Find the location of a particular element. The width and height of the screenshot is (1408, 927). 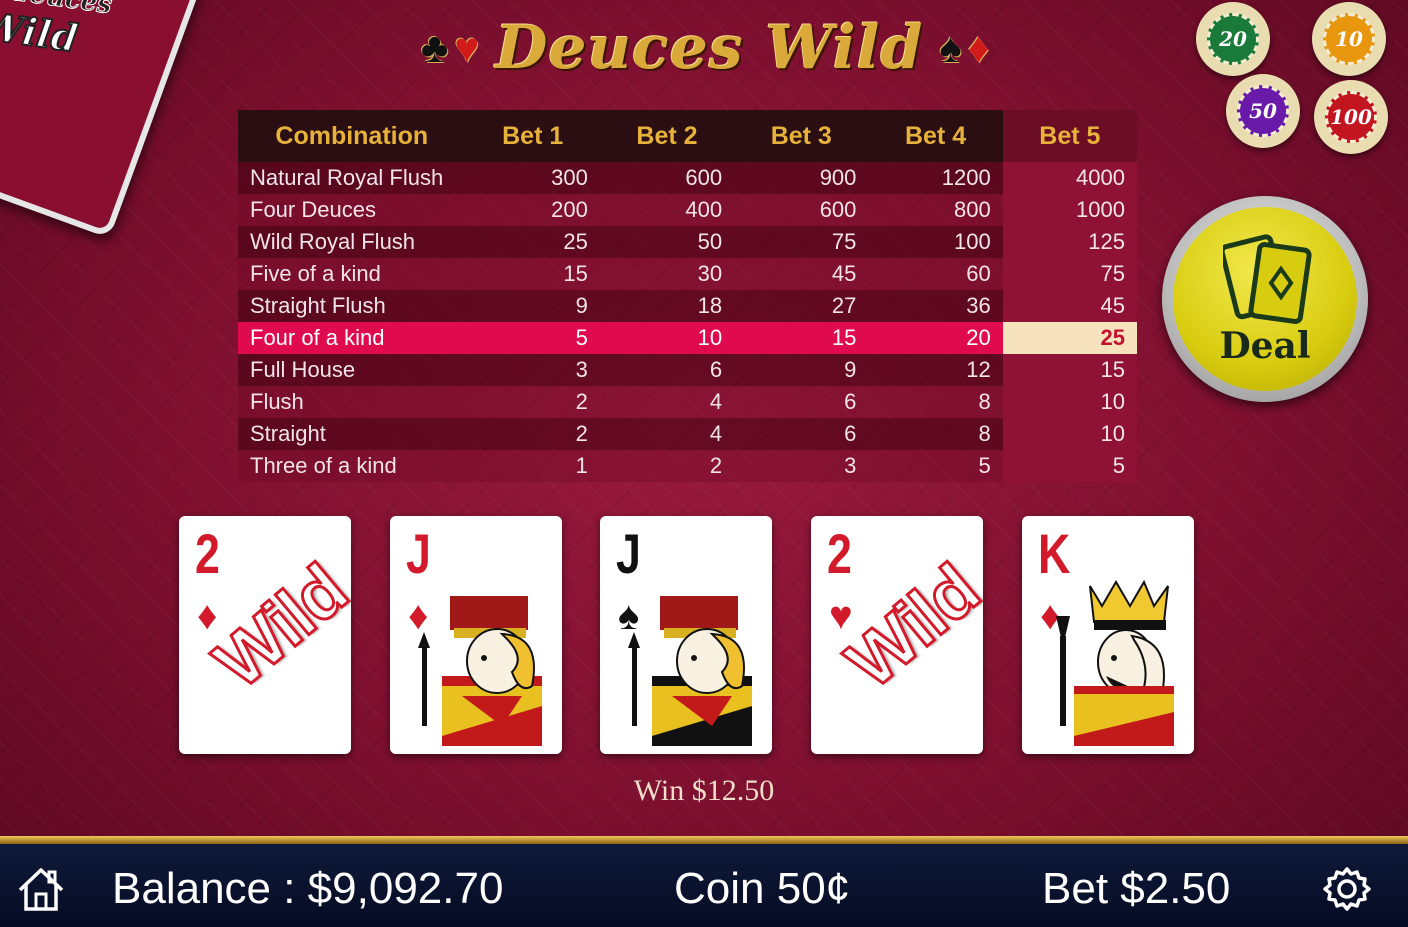

header-bet-5: Bet 5 is located at coordinates (1069, 136).